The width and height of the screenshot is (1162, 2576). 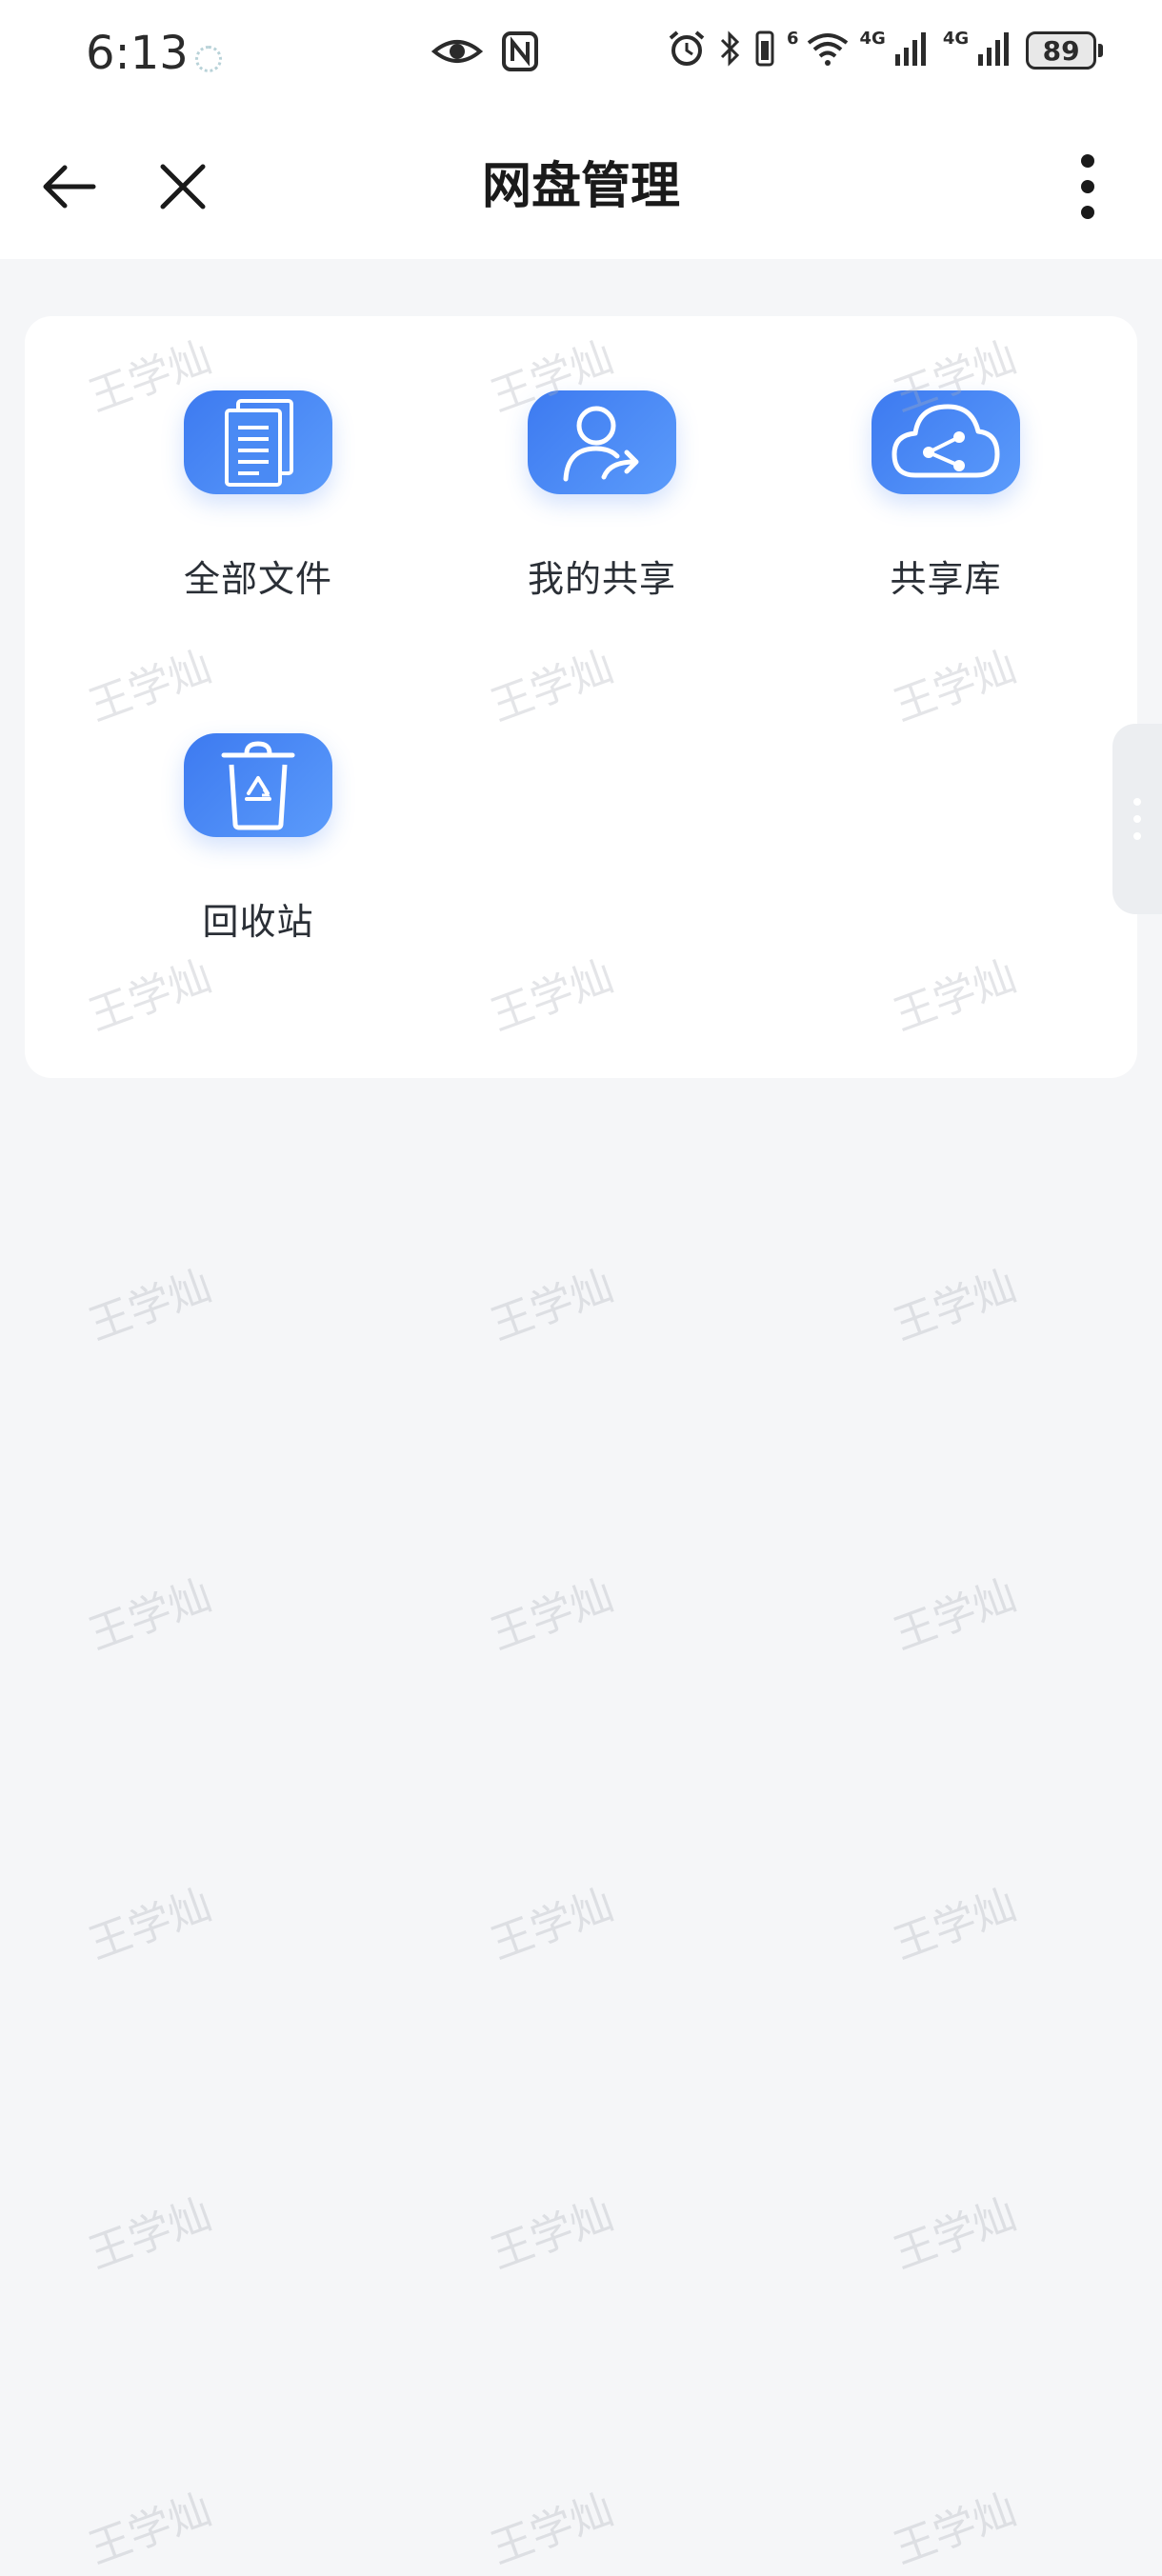 What do you see at coordinates (956, 39) in the screenshot?
I see `signal-2-label: 4G` at bounding box center [956, 39].